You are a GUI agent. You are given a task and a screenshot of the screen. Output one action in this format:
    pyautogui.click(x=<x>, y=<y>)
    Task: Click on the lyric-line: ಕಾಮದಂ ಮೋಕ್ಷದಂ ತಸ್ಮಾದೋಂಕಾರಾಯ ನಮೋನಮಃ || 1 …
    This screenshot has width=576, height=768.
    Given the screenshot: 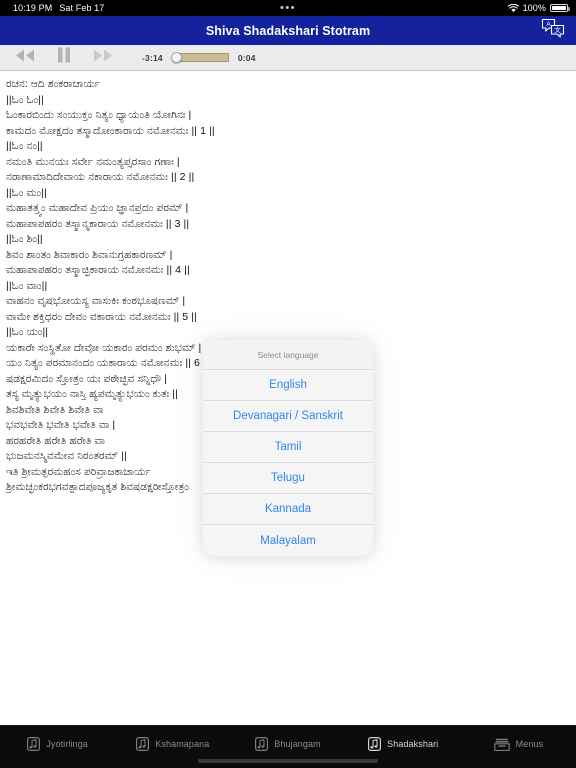 What is the action you would take?
    pyautogui.click(x=110, y=130)
    